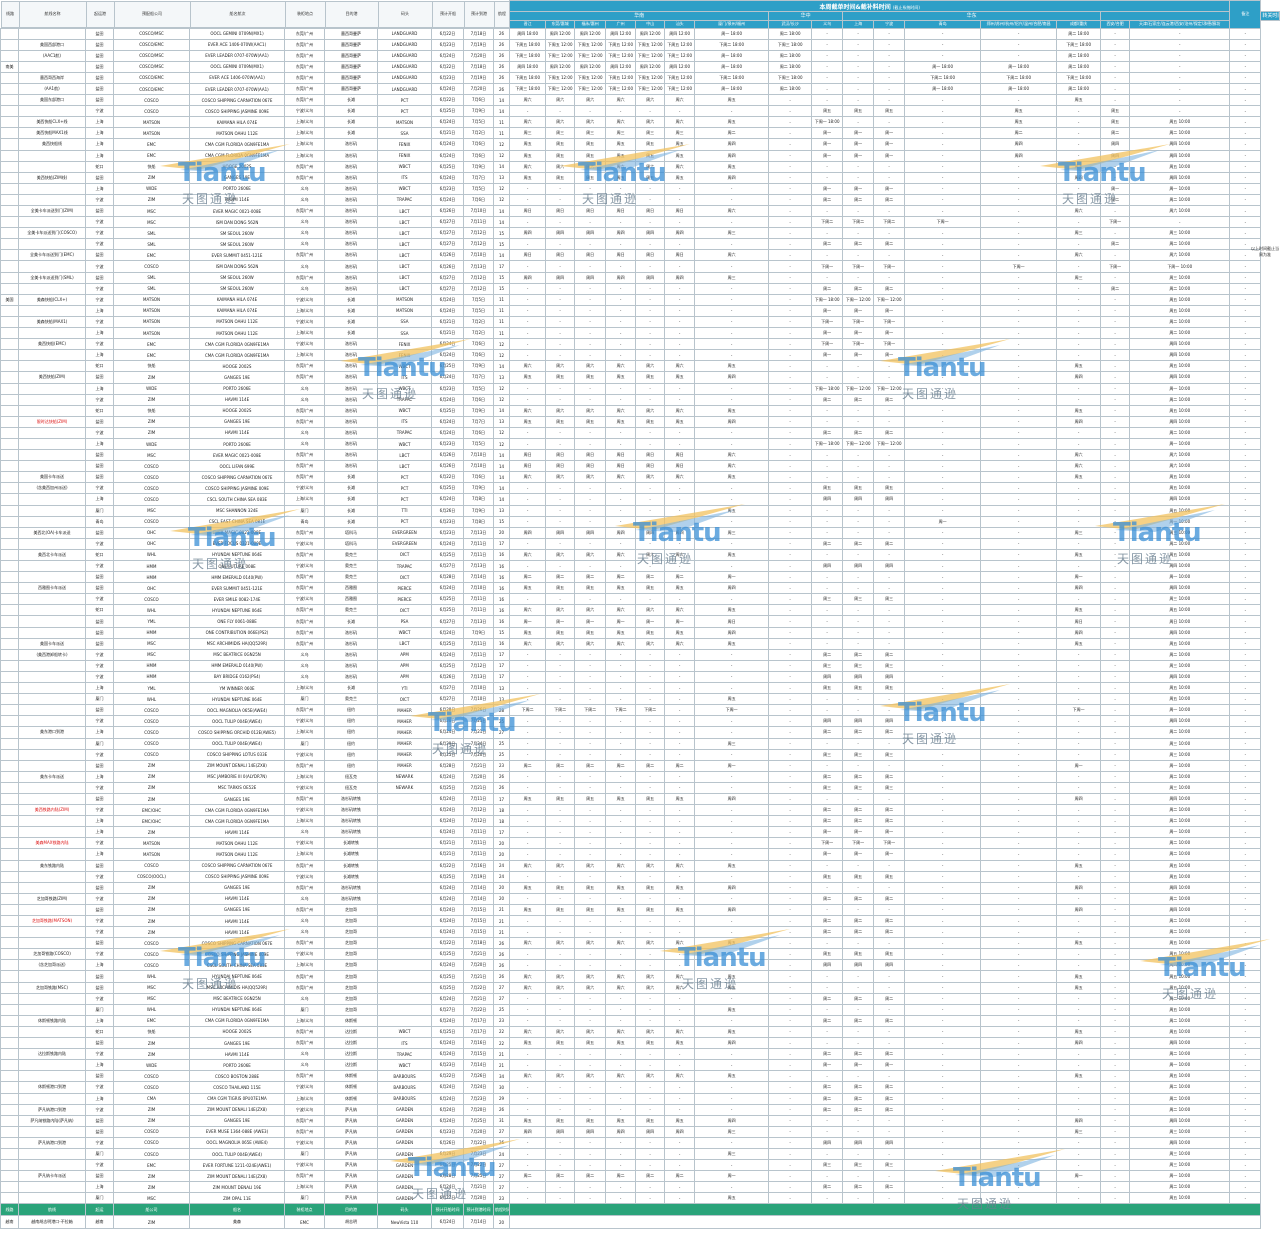 The height and width of the screenshot is (1240, 1280). I want to click on cell-cutoff: 周日, so click(650, 455).